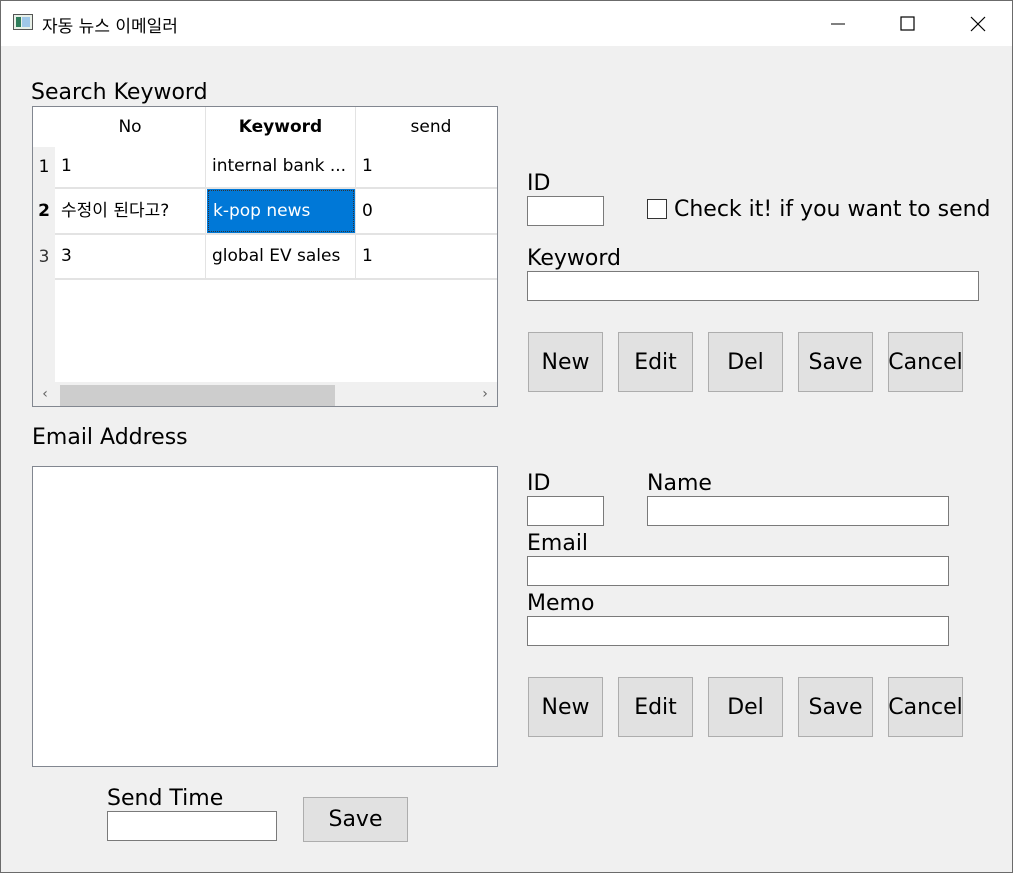 Image resolution: width=1013 pixels, height=873 pixels. I want to click on column-header-no: No, so click(130, 127).